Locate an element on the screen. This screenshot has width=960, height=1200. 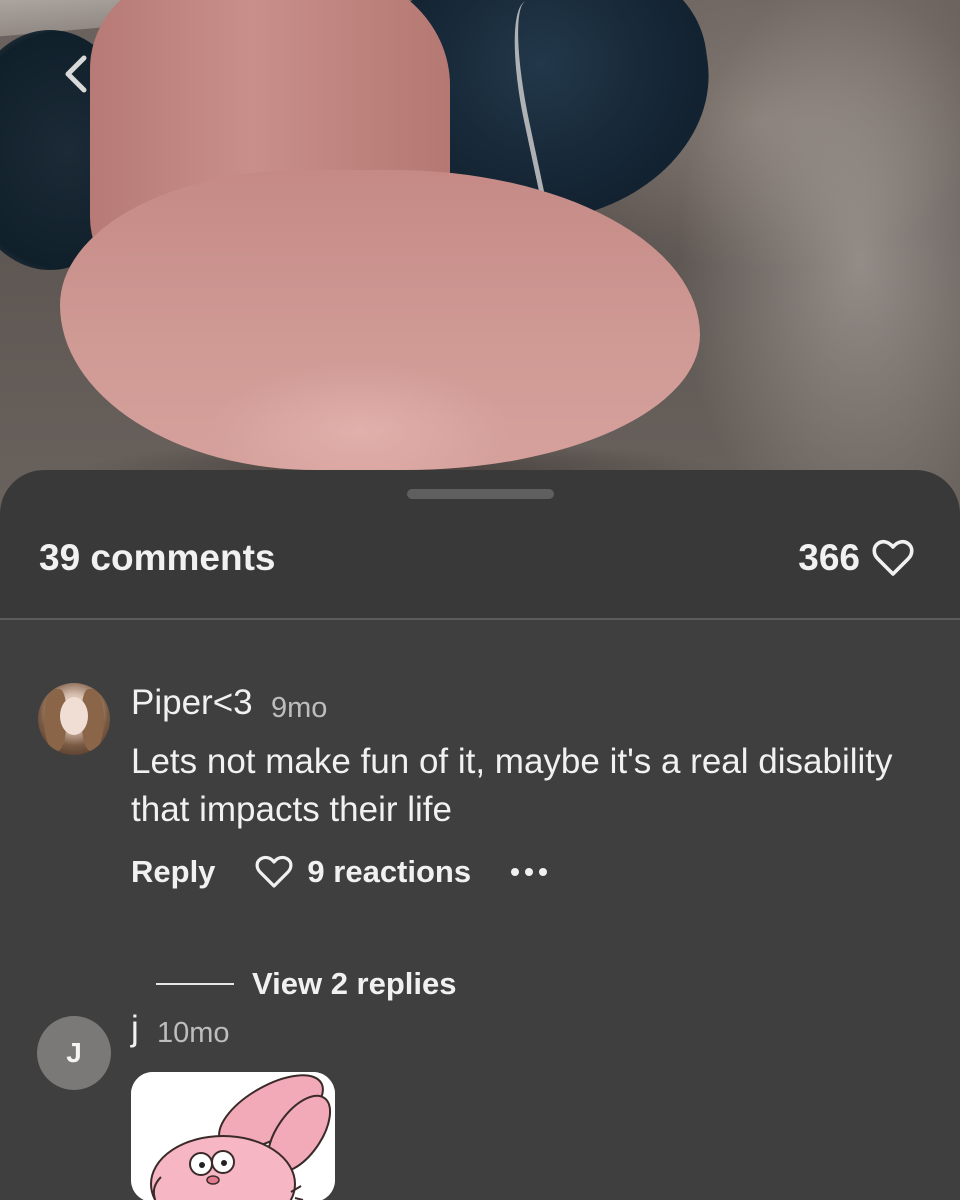
avatar: J is located at coordinates (74, 1053).